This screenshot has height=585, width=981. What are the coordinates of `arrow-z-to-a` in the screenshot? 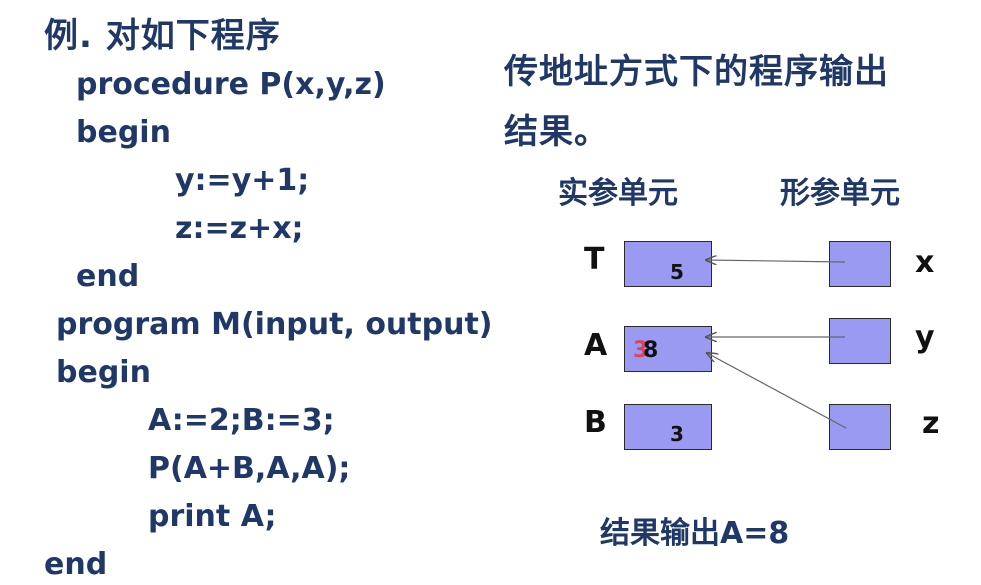 It's located at (777, 391).